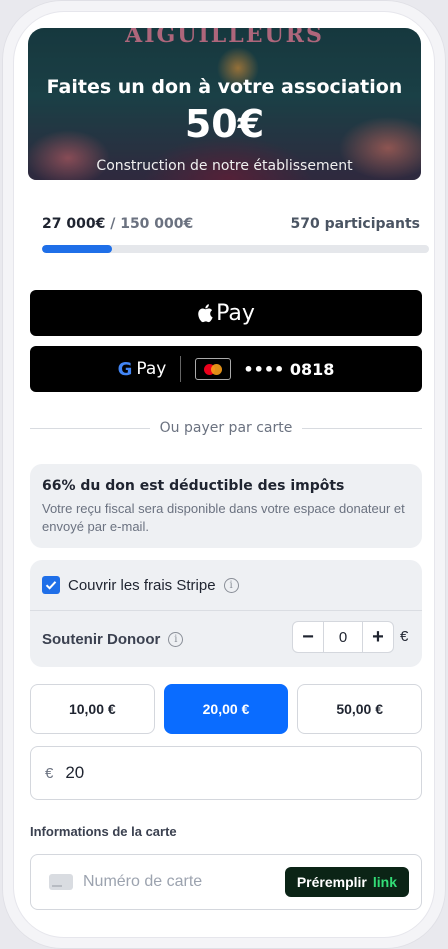  Describe the element at coordinates (224, 166) in the screenshot. I see `hero-subtitle: Construction de notre établissement` at that location.